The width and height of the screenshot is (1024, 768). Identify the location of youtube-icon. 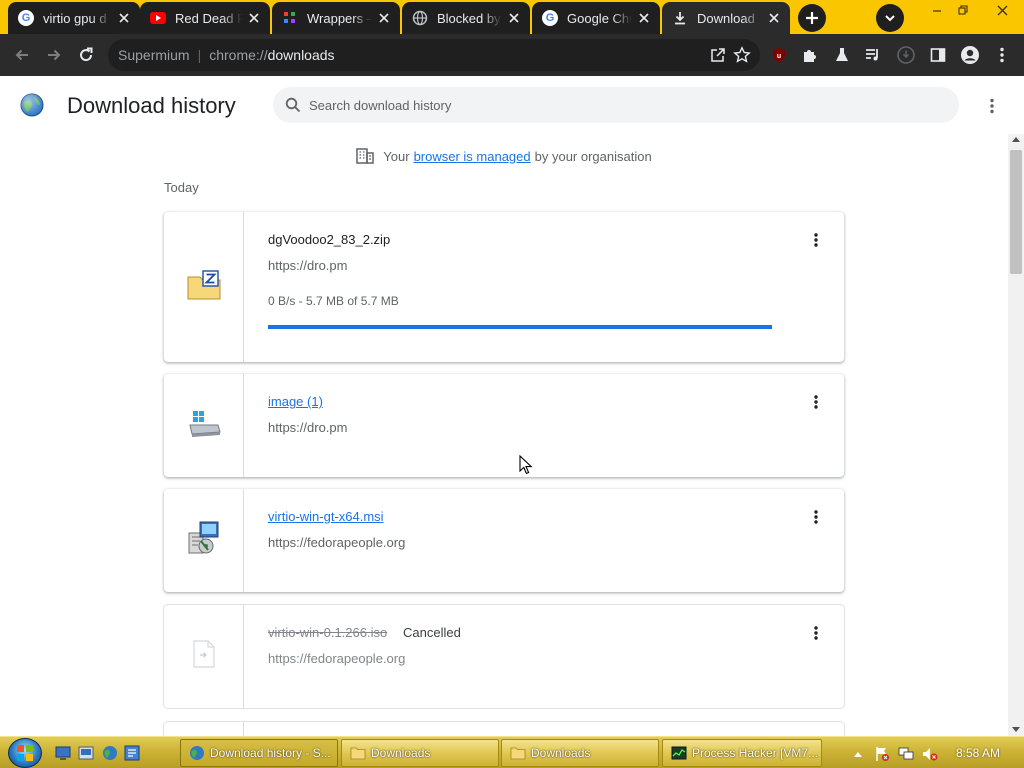
(158, 18).